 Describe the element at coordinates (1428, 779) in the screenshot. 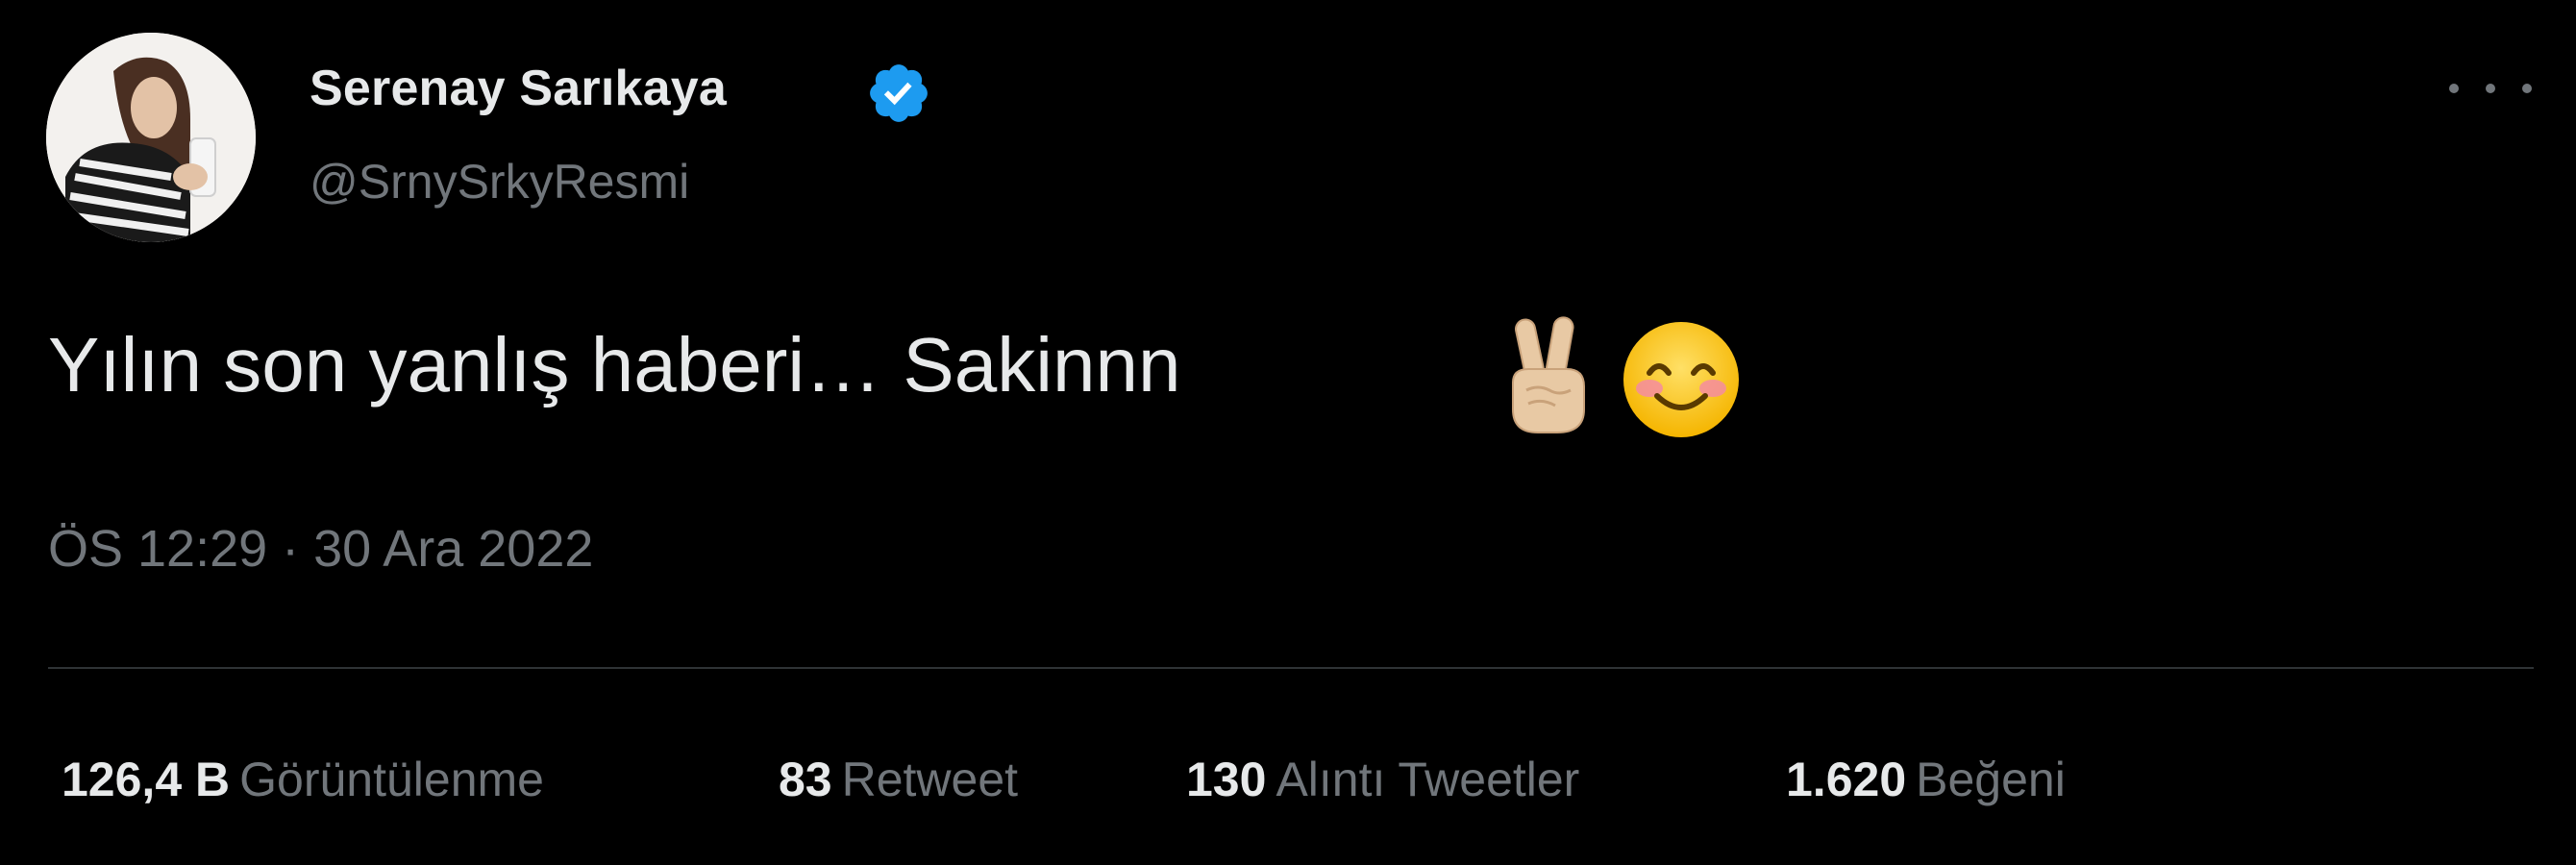

I see `quotes-label: Alıntı Tweetler` at that location.